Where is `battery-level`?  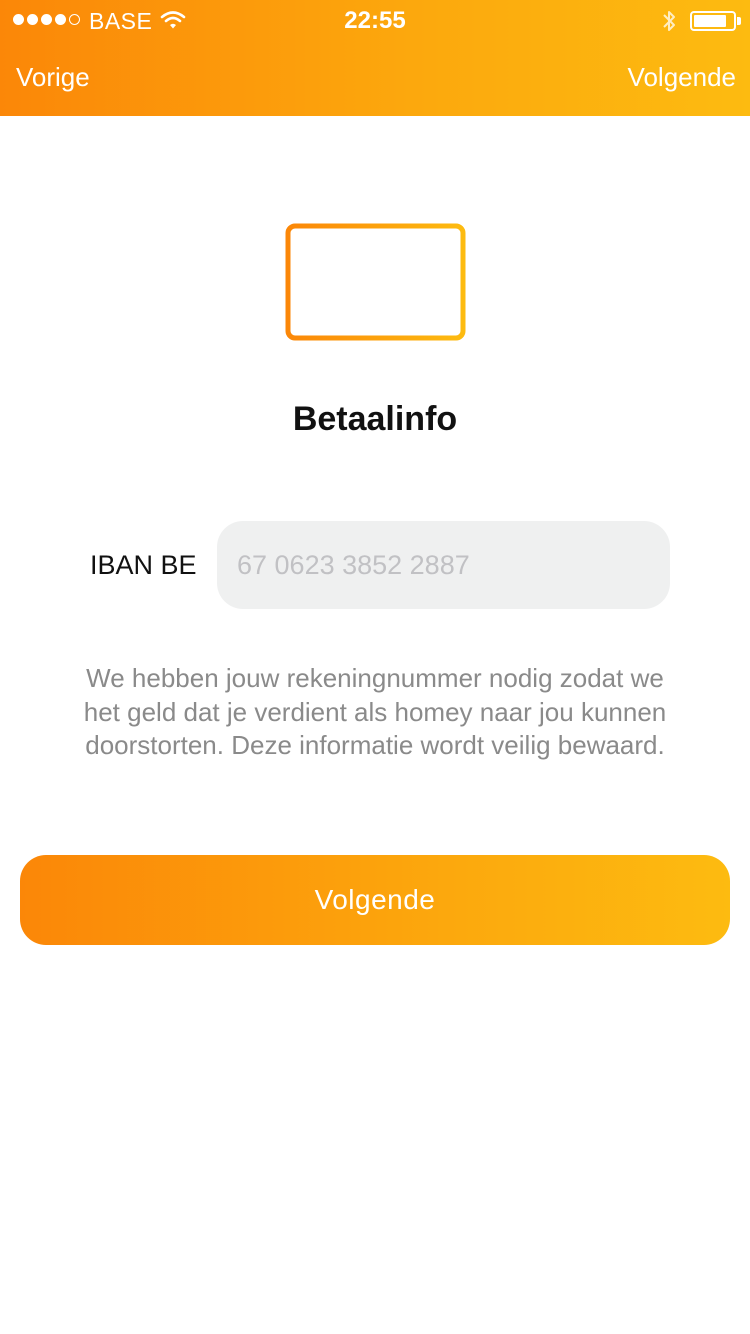
battery-level is located at coordinates (710, 21).